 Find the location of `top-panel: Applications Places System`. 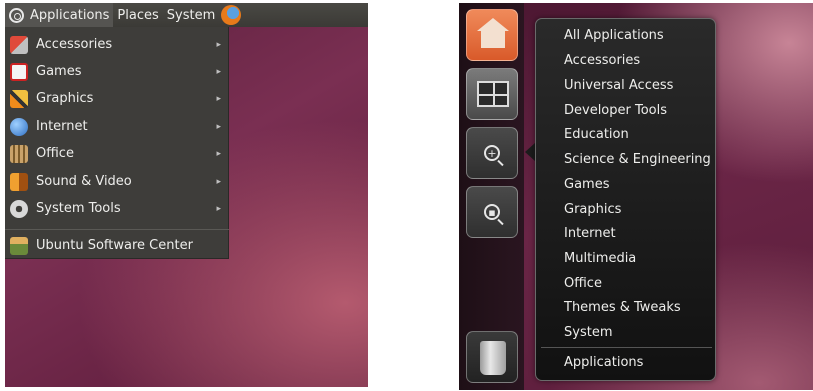

top-panel: Applications Places System is located at coordinates (186, 15).